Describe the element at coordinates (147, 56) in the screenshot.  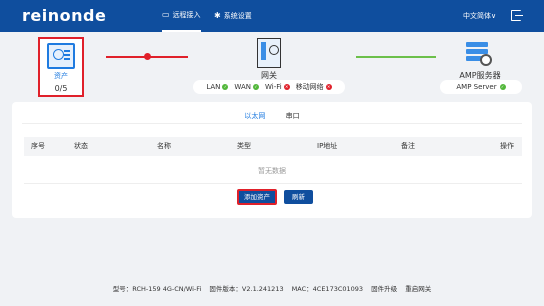
I see `link-error-dot` at that location.